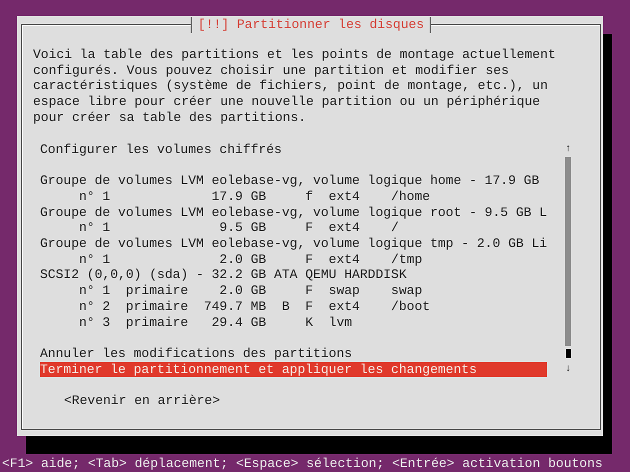 This screenshot has width=630, height=472. What do you see at coordinates (294, 196) in the screenshot?
I see `list-item: n° 1 17.9 GB f ext4 /home` at bounding box center [294, 196].